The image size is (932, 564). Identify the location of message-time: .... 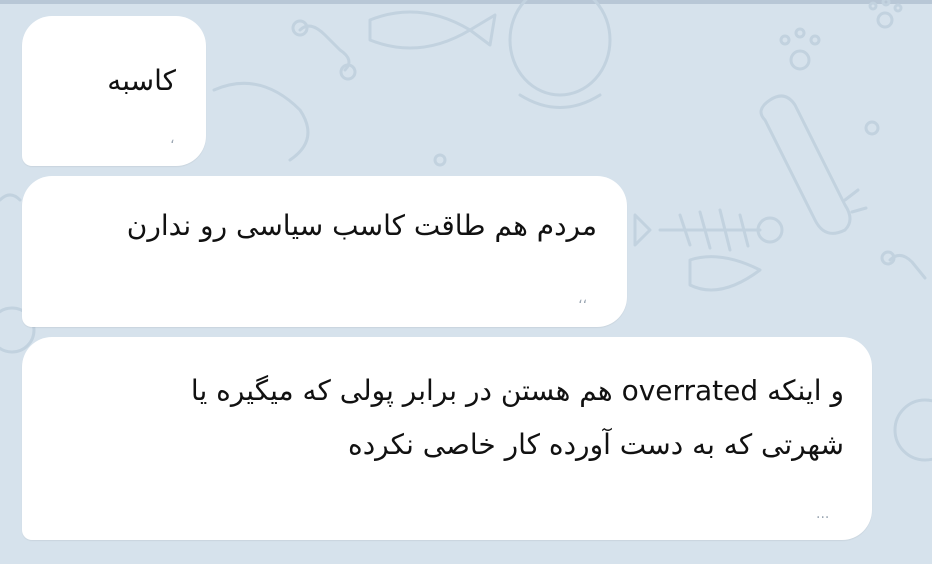
(823, 514).